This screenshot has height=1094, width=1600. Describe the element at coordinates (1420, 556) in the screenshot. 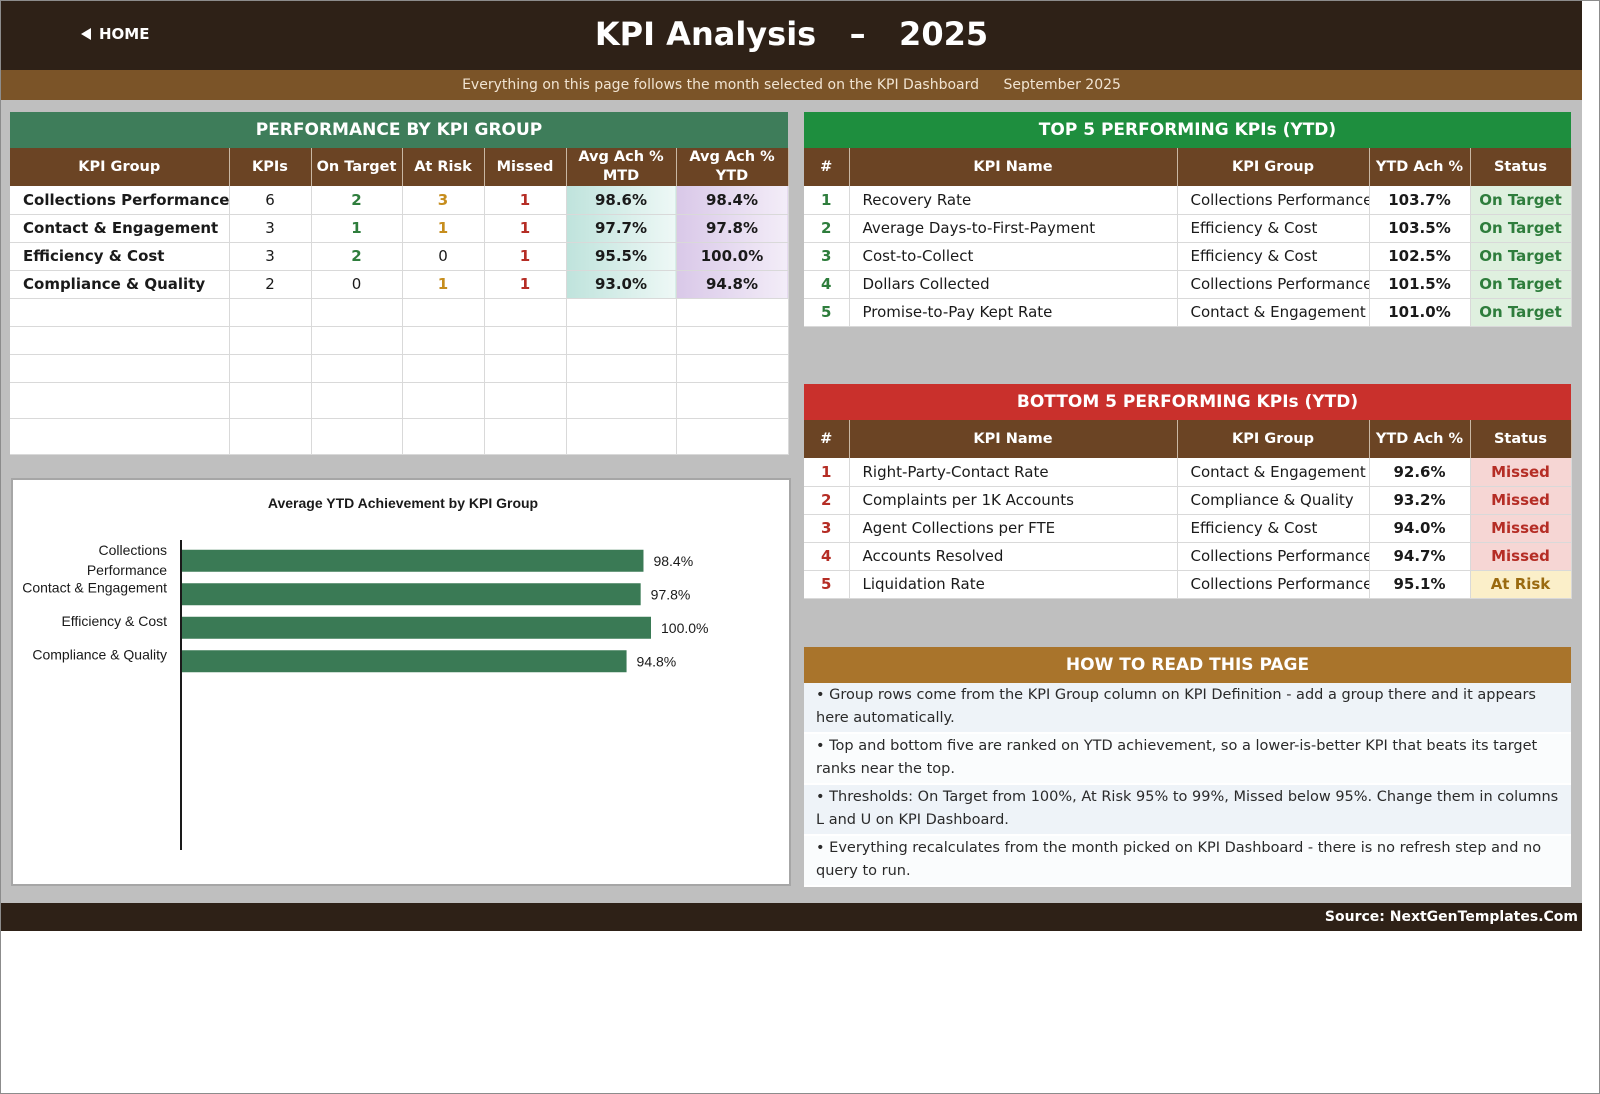

I see `ytd-ach-cell: 94.7%` at that location.